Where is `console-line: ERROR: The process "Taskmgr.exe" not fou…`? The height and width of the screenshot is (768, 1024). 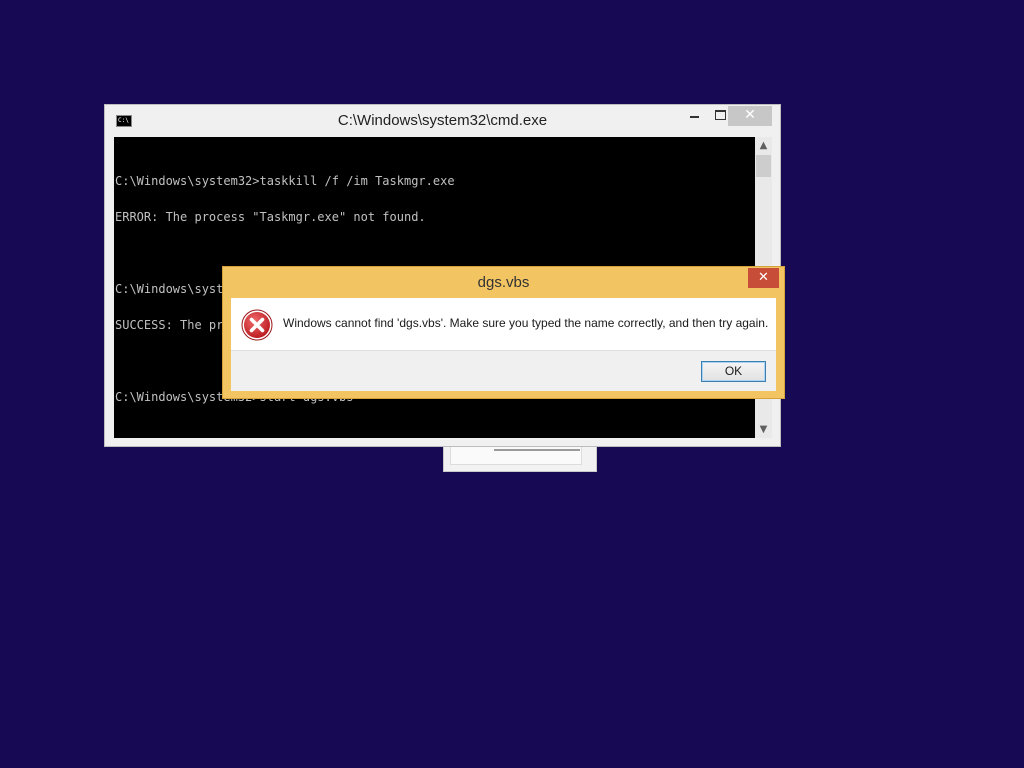 console-line: ERROR: The process "Taskmgr.exe" not fou… is located at coordinates (270, 217).